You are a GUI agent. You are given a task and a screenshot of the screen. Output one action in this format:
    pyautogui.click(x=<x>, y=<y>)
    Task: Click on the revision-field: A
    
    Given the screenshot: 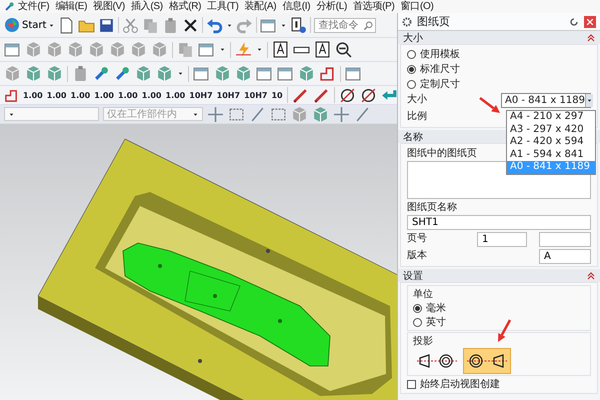 What is the action you would take?
    pyautogui.click(x=565, y=256)
    